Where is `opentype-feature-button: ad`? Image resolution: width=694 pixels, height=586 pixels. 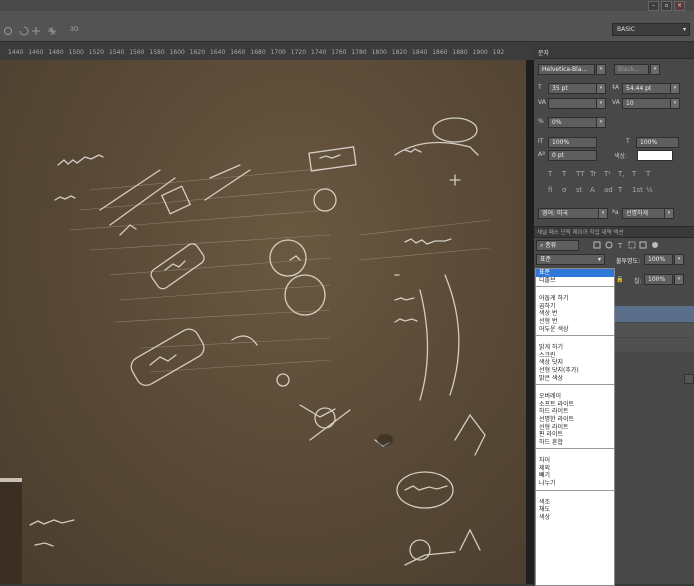
opentype-feature-button: ad is located at coordinates (608, 190).